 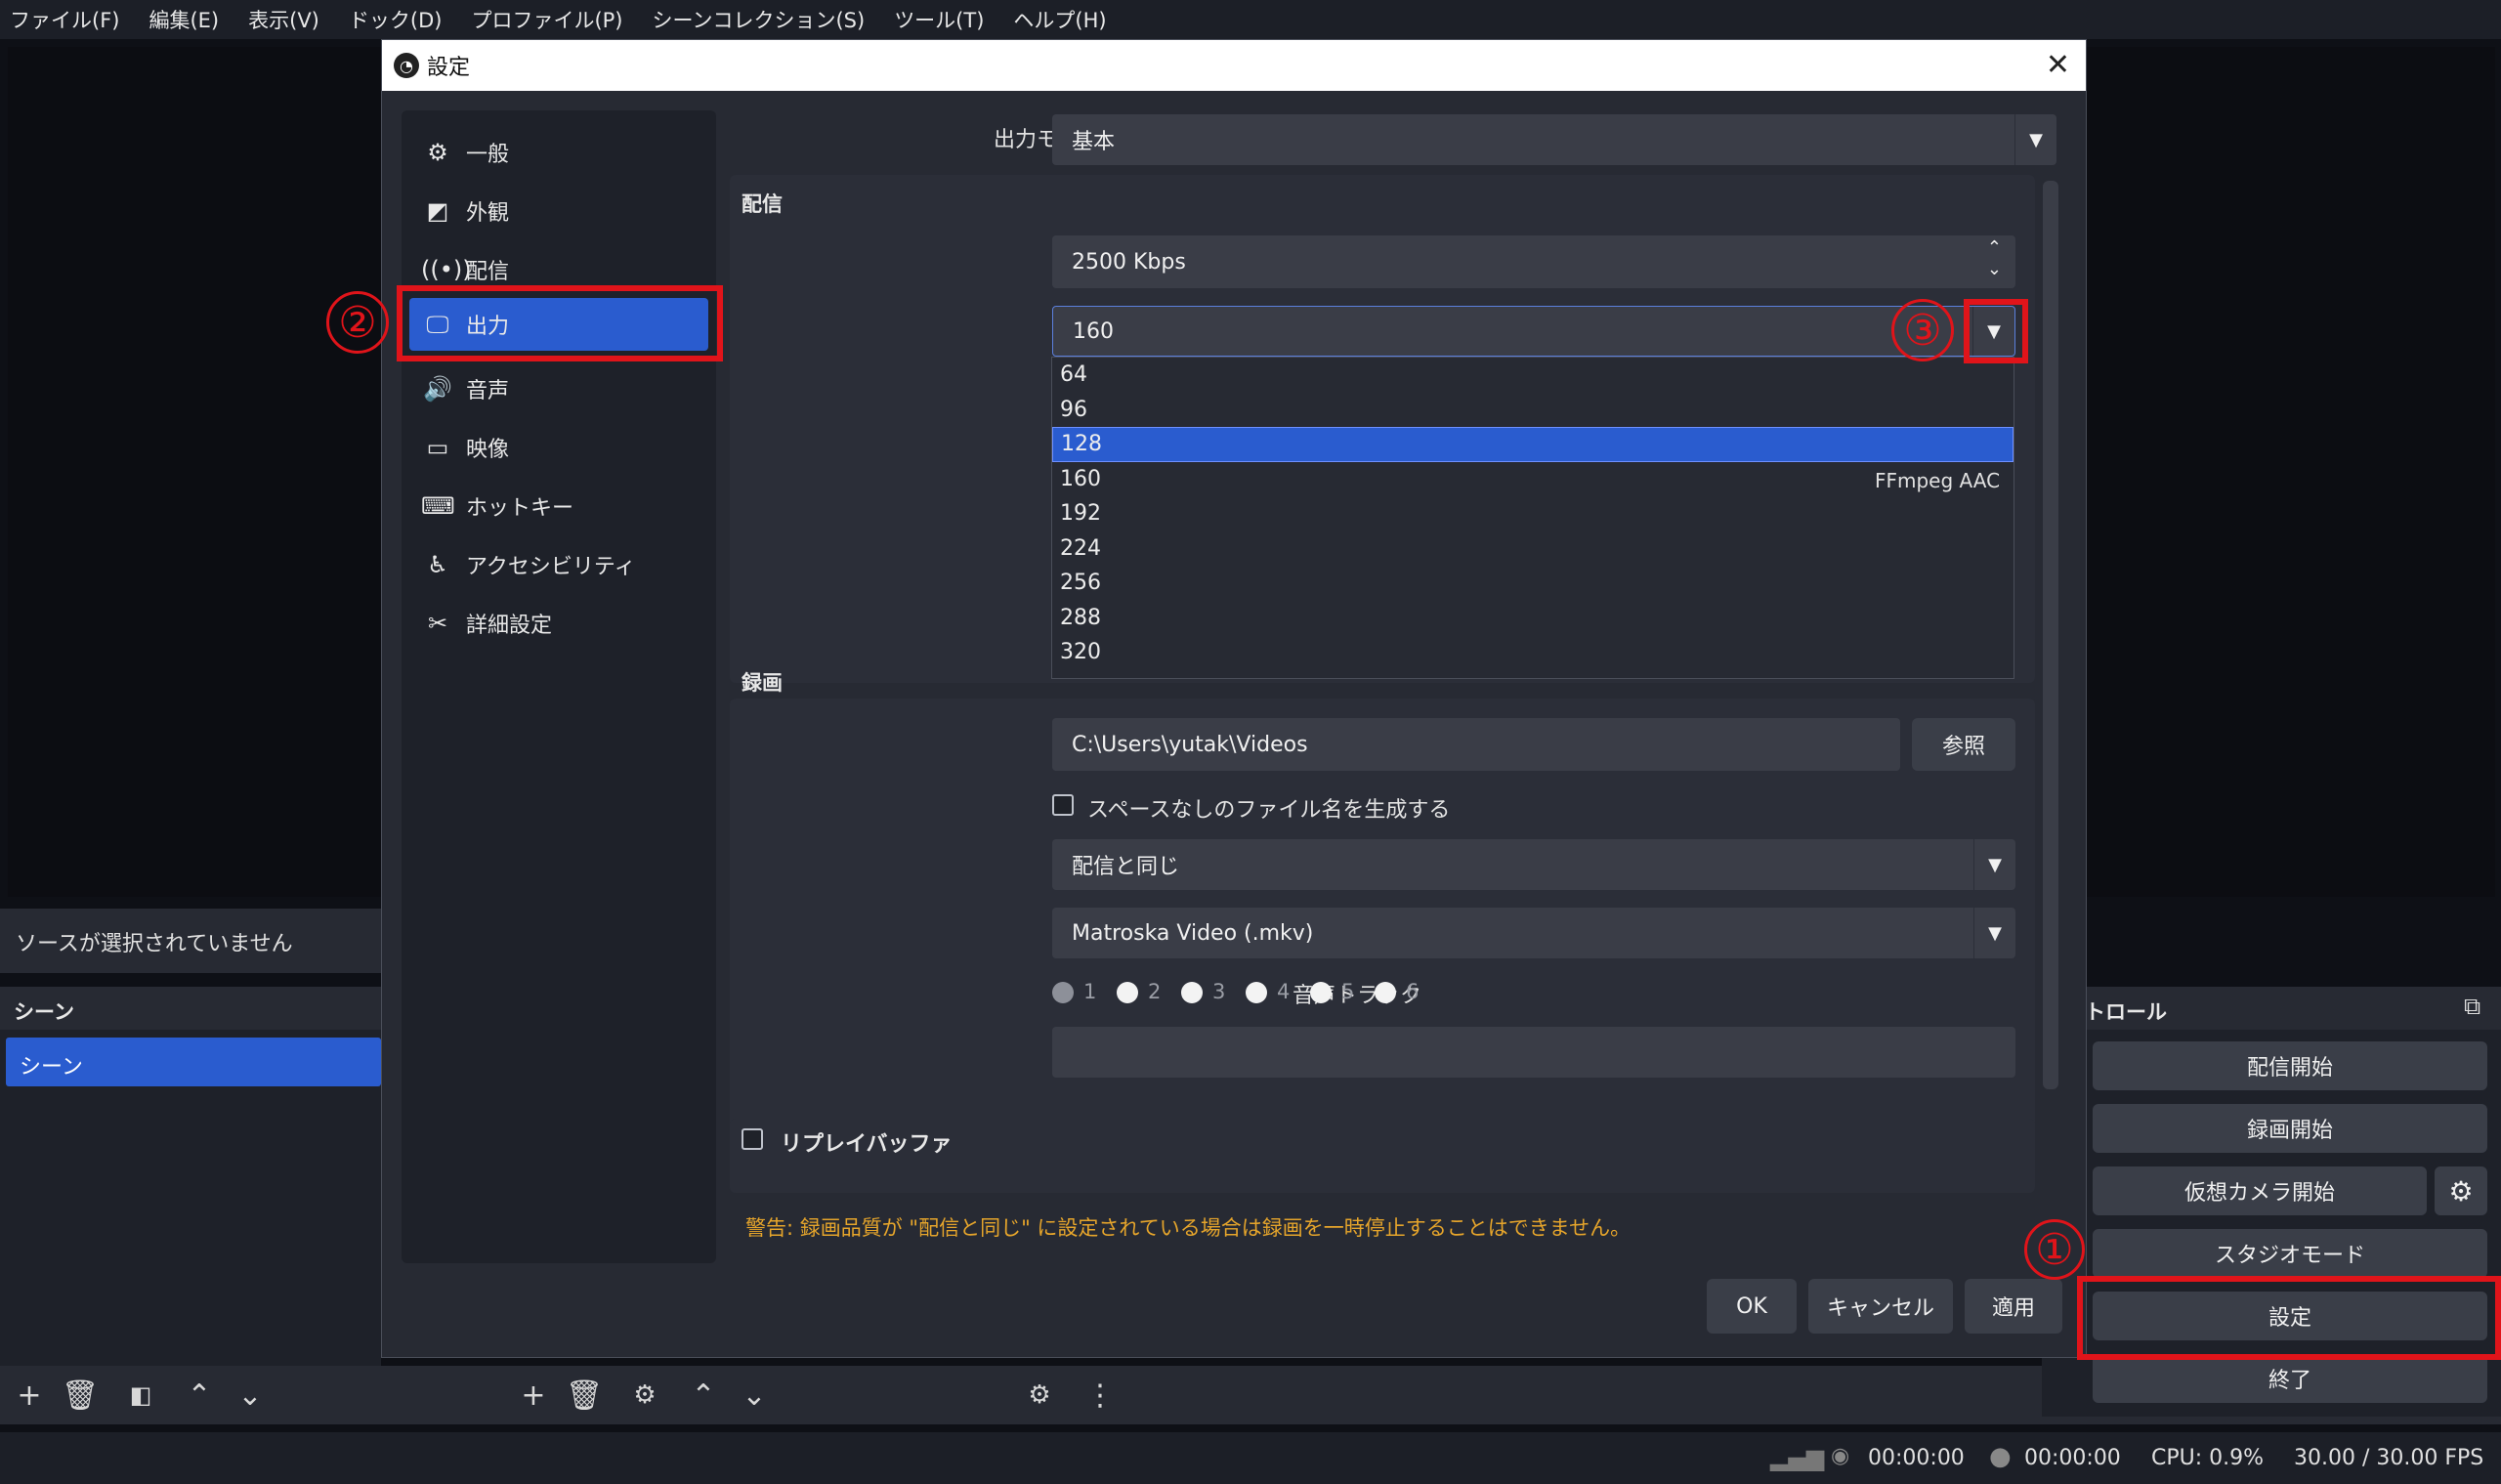 I want to click on menu-help: ヘルプ(H), so click(x=1059, y=19).